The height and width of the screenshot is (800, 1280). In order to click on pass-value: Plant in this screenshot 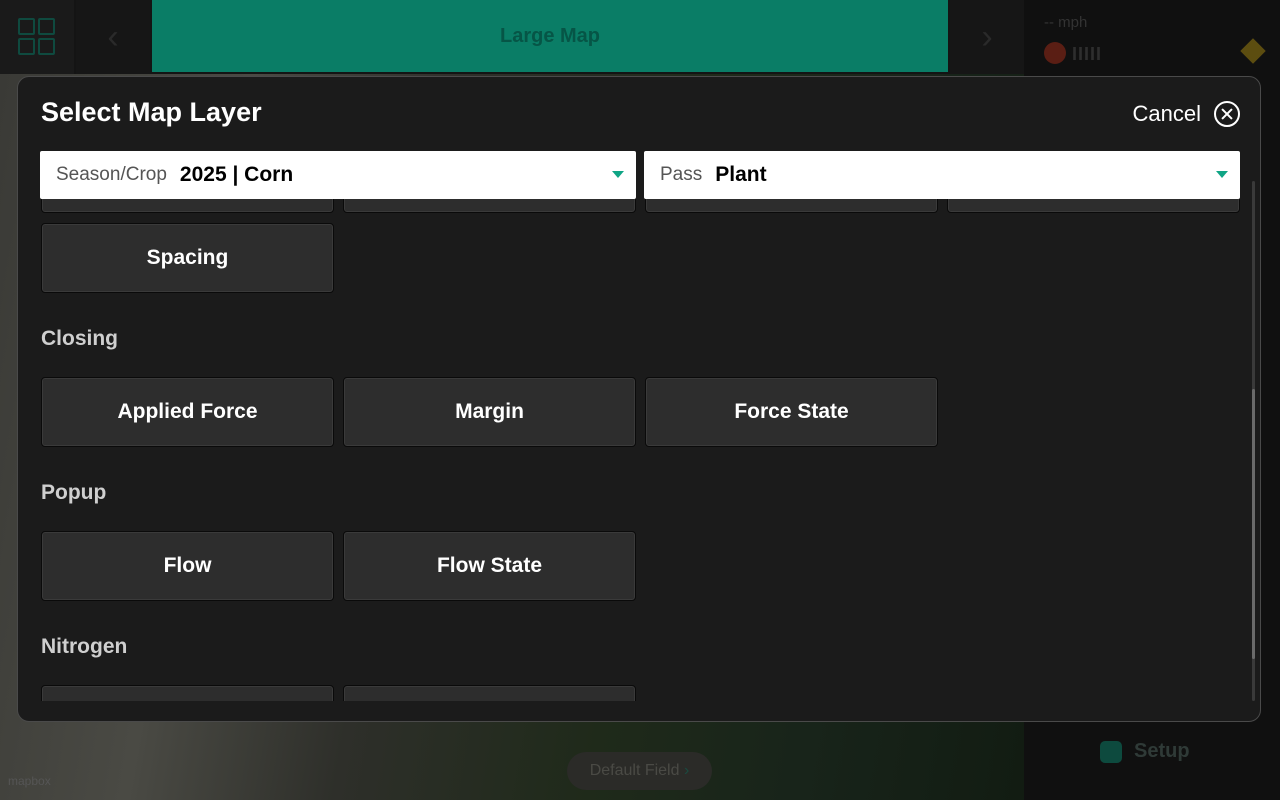, I will do `click(741, 174)`.